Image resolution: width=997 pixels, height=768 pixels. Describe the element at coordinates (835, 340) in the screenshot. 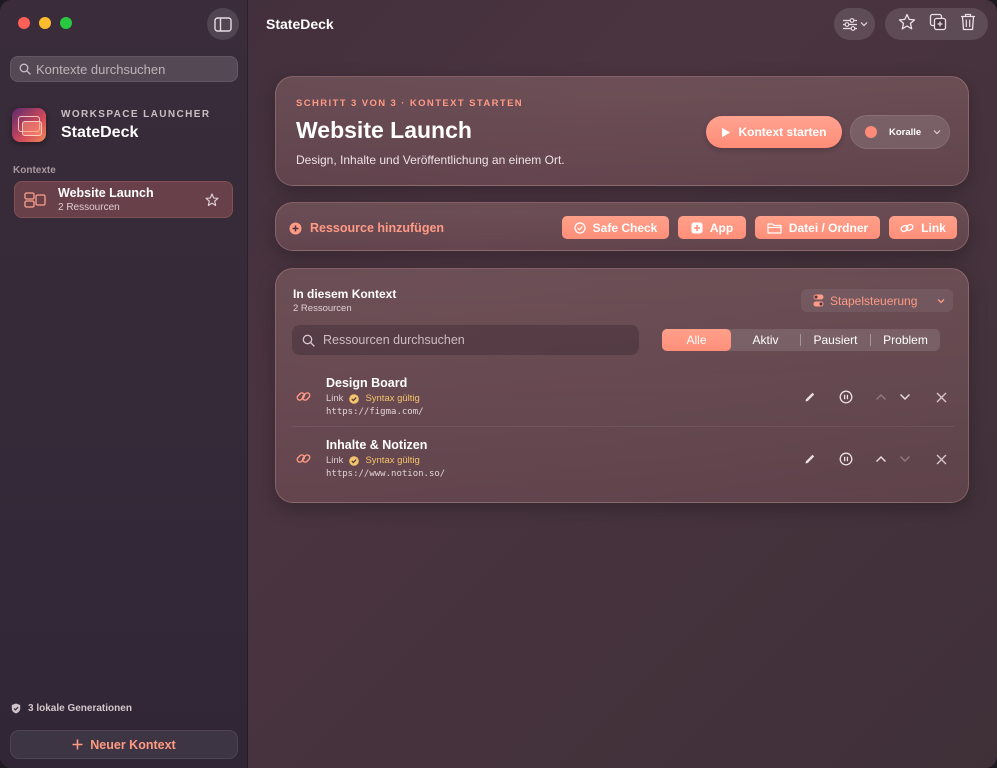

I see `filter-paused: Pausiert` at that location.